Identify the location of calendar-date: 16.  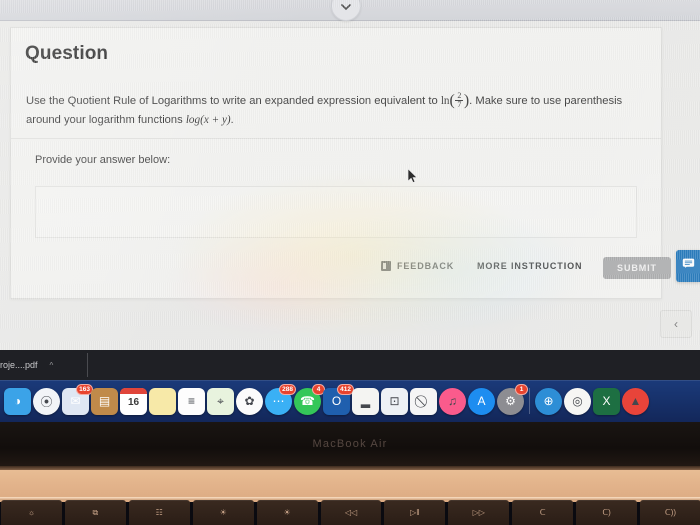
(133, 402).